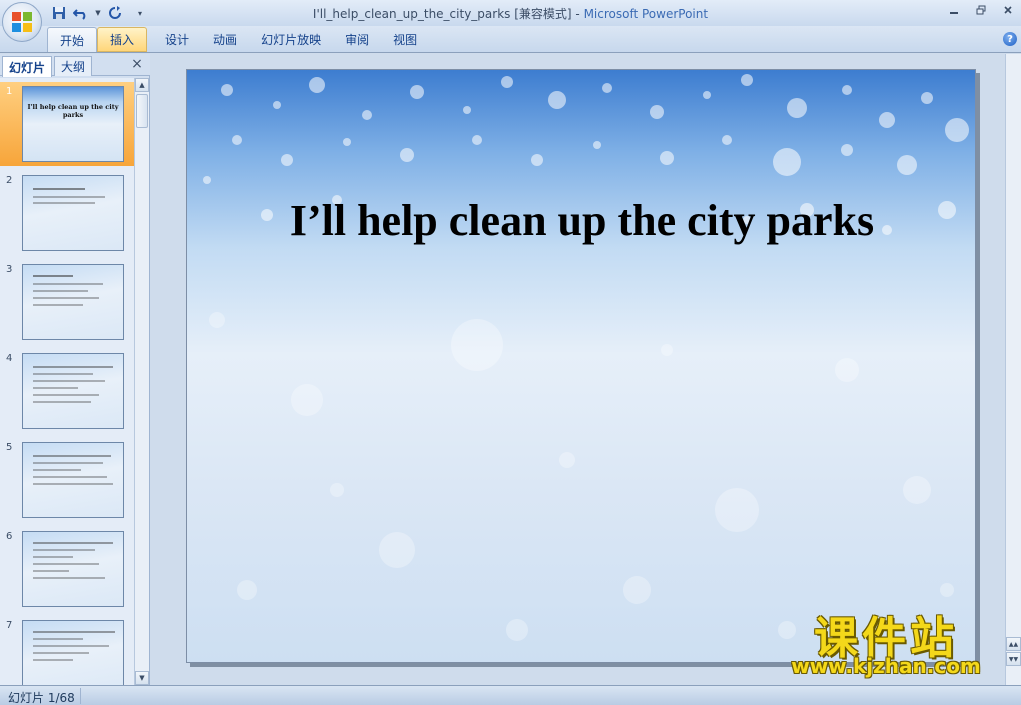 Image resolution: width=1021 pixels, height=705 pixels. I want to click on window-controls, so click(980, 11).